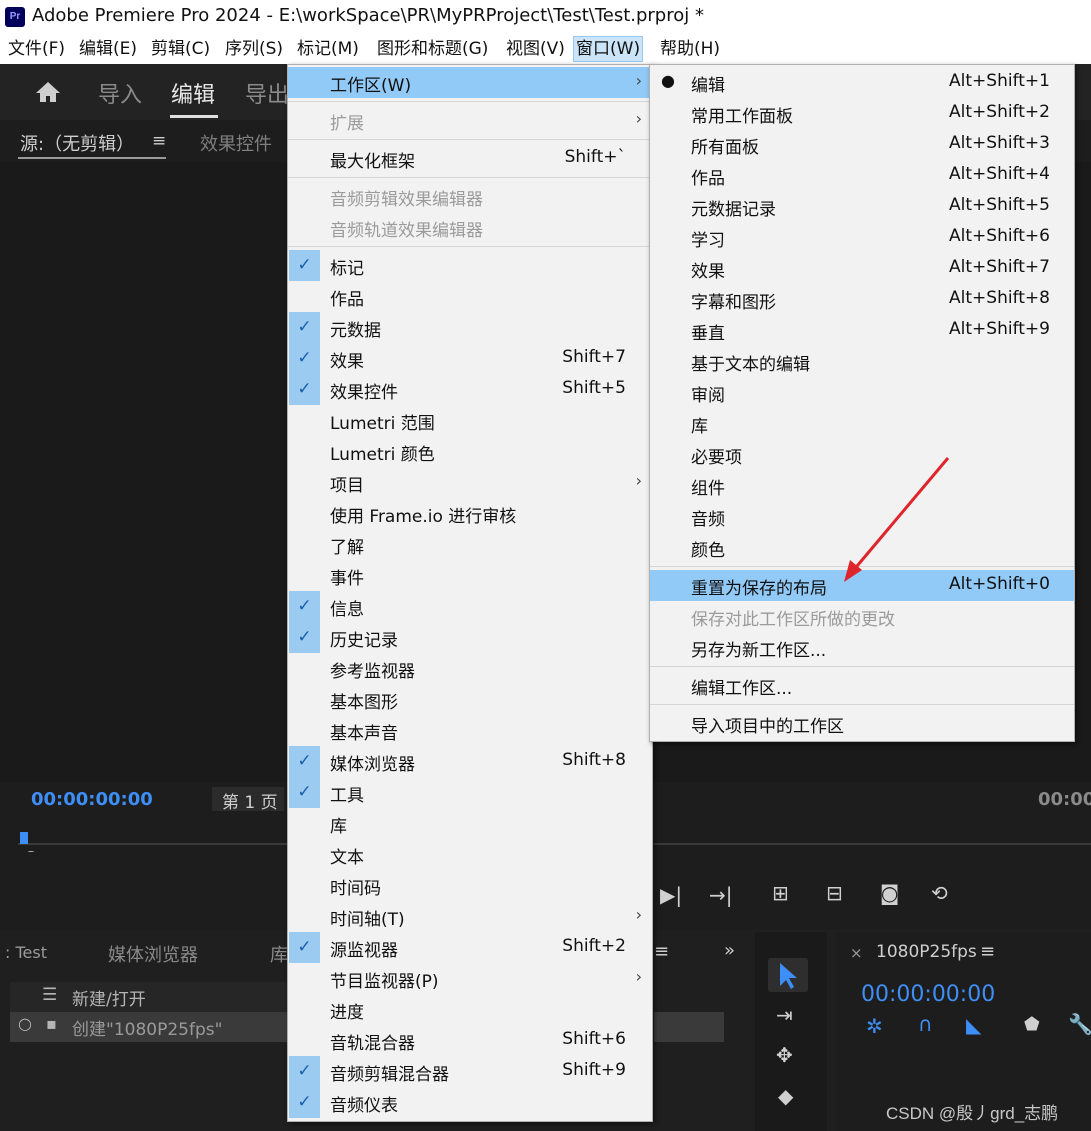 The width and height of the screenshot is (1091, 1131). I want to click on menu-view: 视图(V), so click(535, 49).